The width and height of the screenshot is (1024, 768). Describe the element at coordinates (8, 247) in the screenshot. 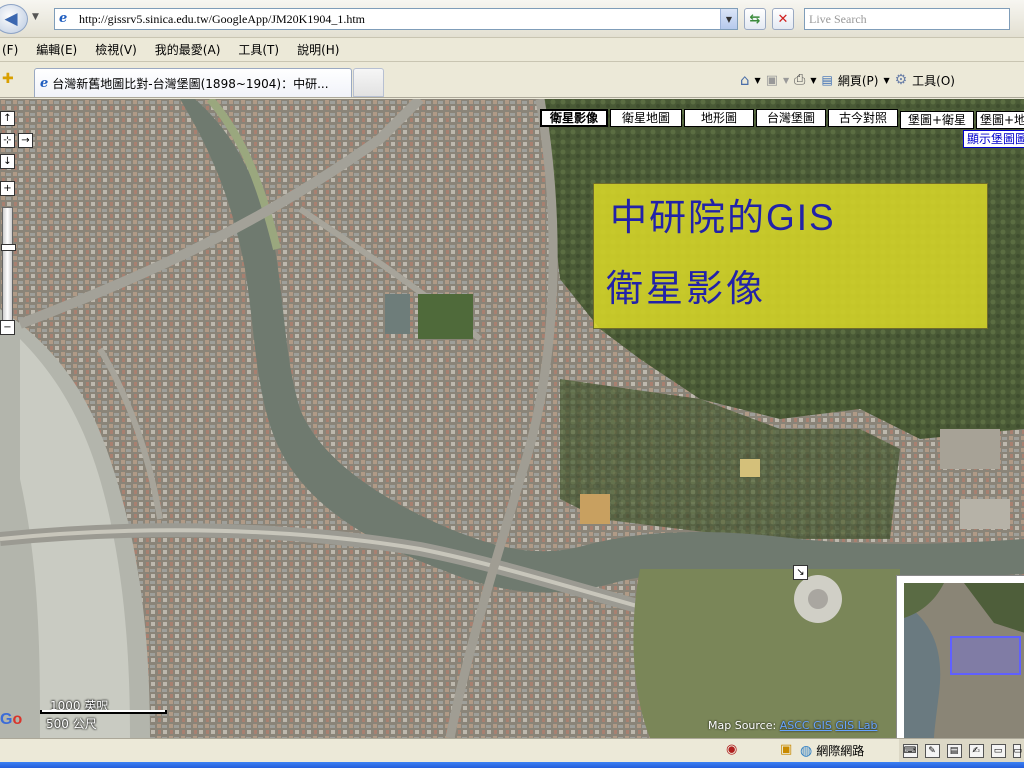

I see `zoom-slider-thumb` at that location.